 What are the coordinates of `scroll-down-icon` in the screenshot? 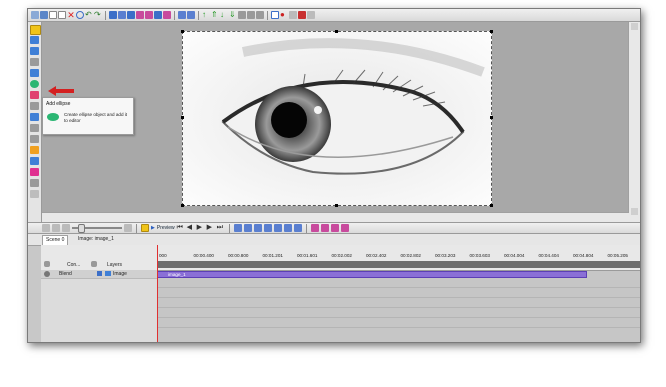 It's located at (634, 211).